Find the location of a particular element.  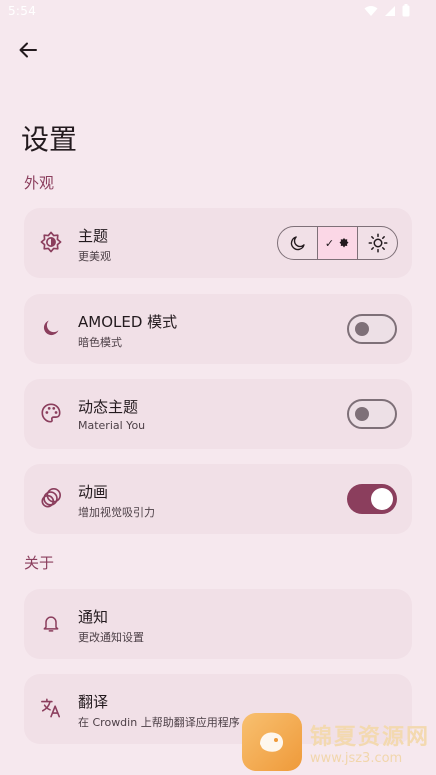

notifications-setting: 通知 更改通知设置 is located at coordinates (218, 624).